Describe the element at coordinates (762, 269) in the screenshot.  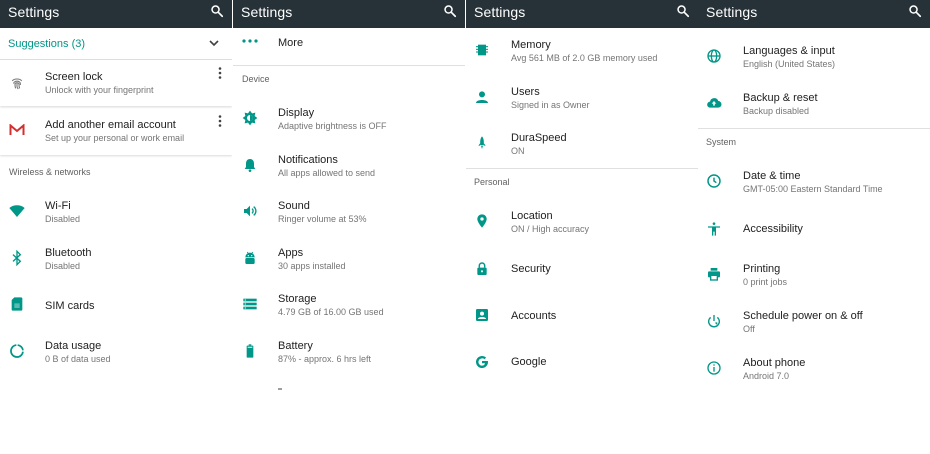
I see `item-title: Printing` at that location.